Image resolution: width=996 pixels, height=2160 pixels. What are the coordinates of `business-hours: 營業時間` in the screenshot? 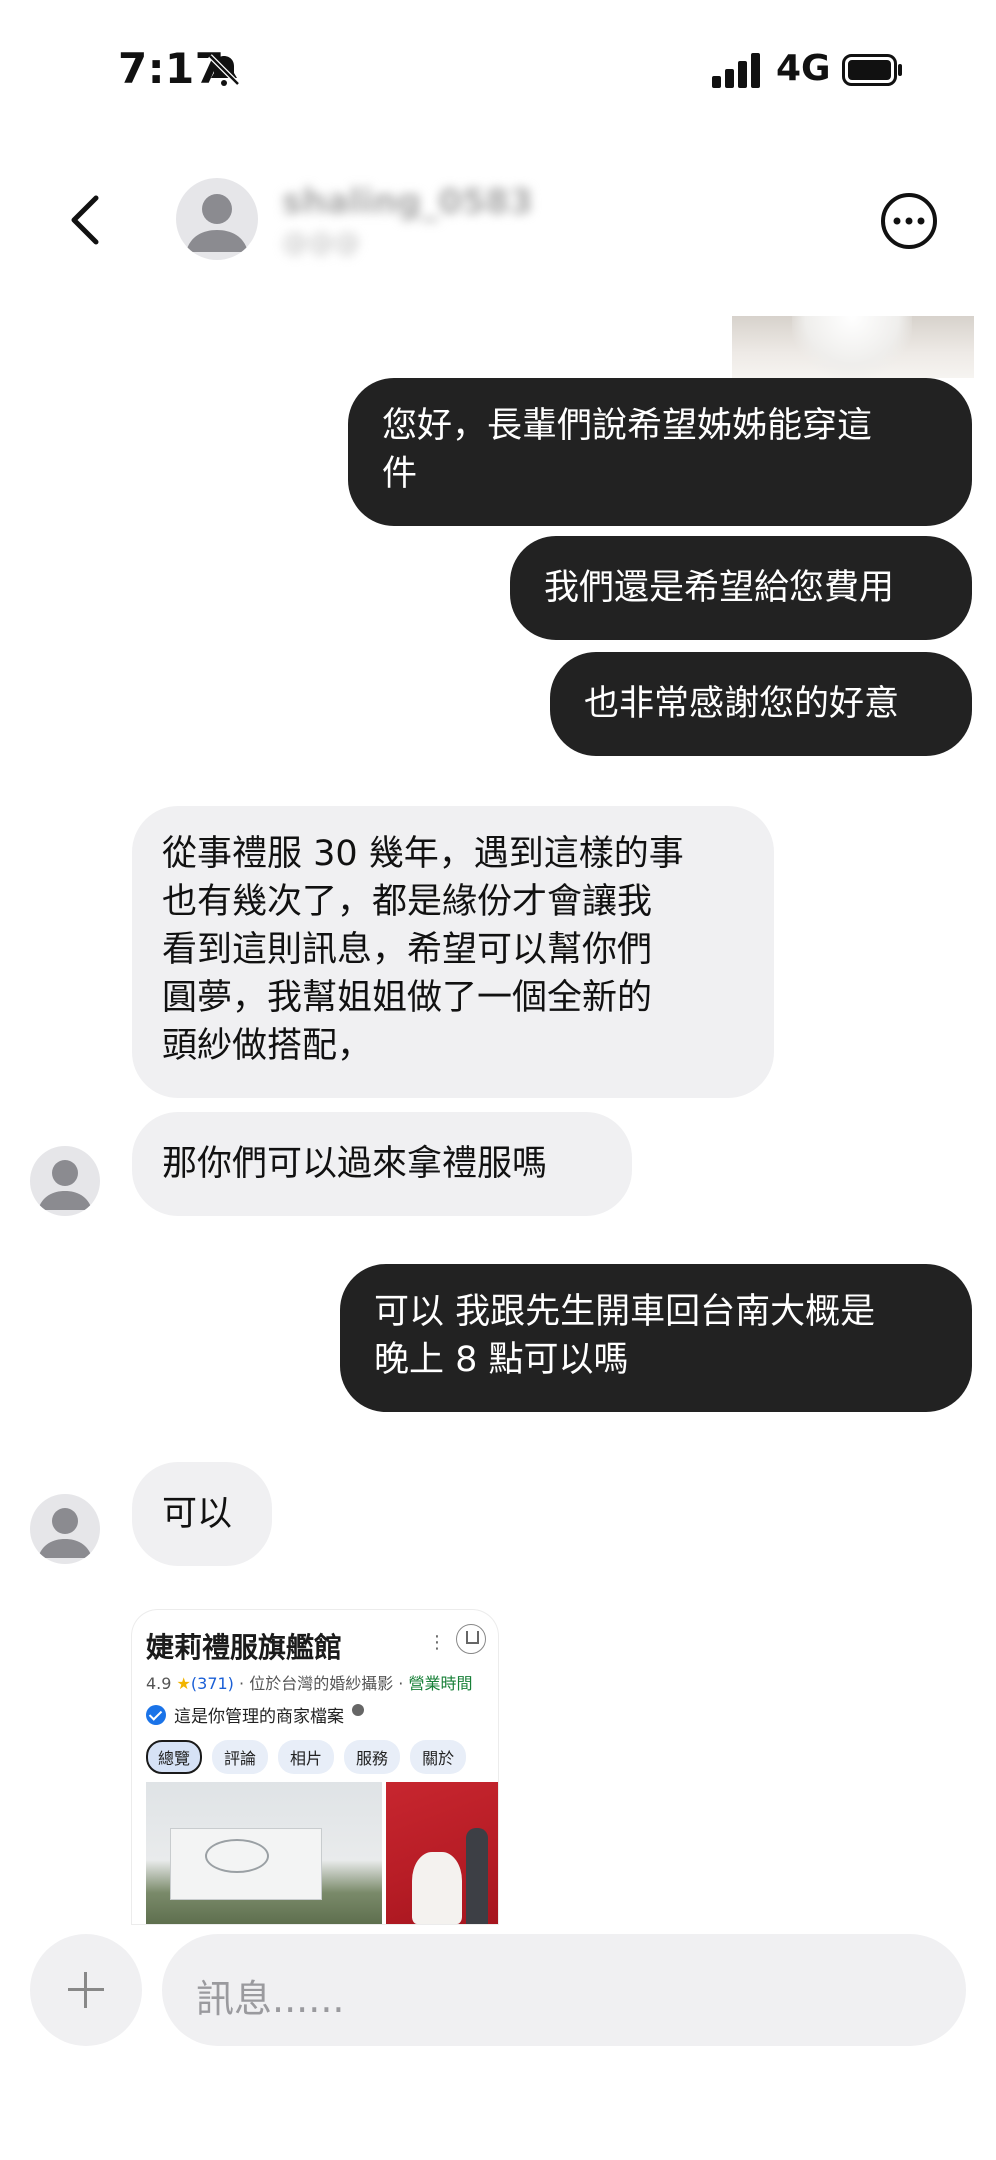 It's located at (440, 1683).